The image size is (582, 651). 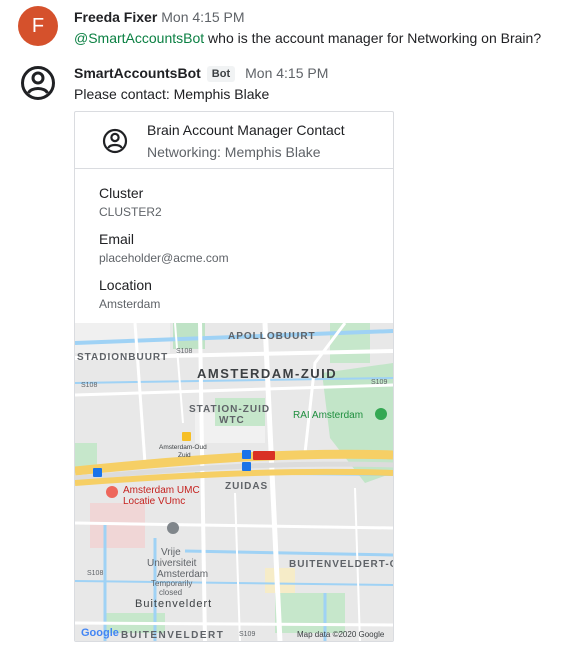 I want to click on map-label-zuidas: ZUIDAS, so click(x=246, y=486).